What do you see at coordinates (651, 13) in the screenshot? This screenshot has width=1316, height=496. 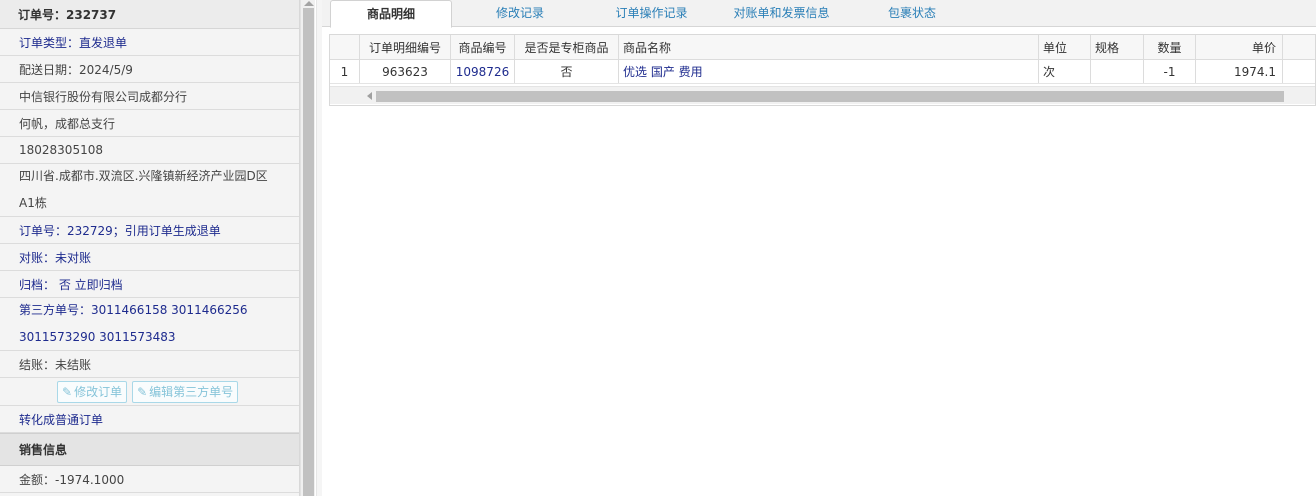 I see `tab-order-operation-records: 订单操作记录` at bounding box center [651, 13].